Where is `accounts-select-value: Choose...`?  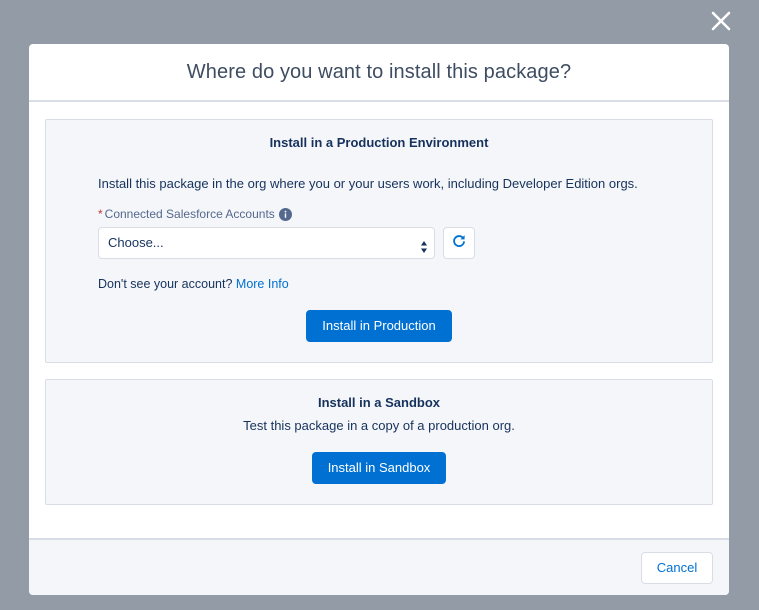 accounts-select-value: Choose... is located at coordinates (136, 242).